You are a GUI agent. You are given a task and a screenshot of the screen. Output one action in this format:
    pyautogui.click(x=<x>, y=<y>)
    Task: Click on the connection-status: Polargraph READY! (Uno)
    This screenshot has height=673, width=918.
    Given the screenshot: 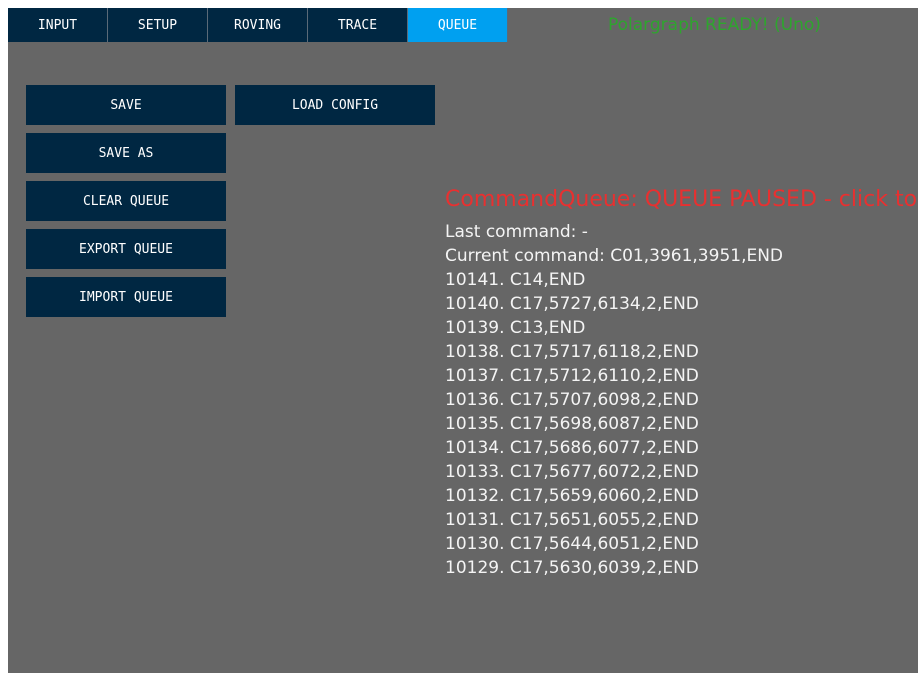 What is the action you would take?
    pyautogui.click(x=714, y=25)
    